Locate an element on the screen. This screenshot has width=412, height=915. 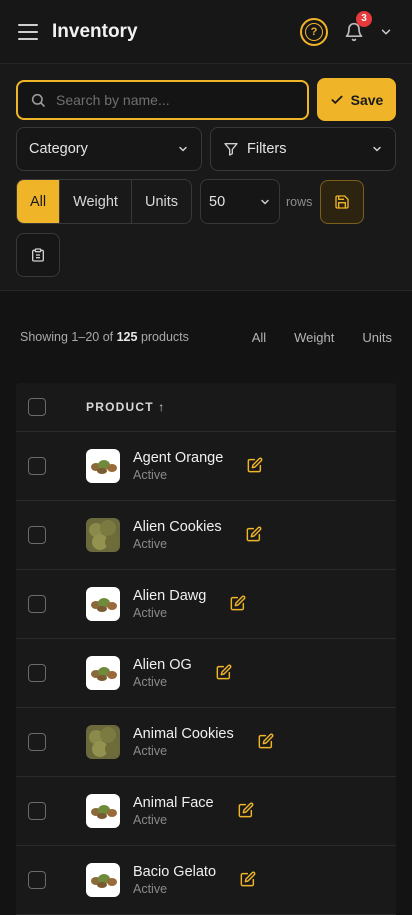
table-row: Alien Cookies Active is located at coordinates (206, 535).